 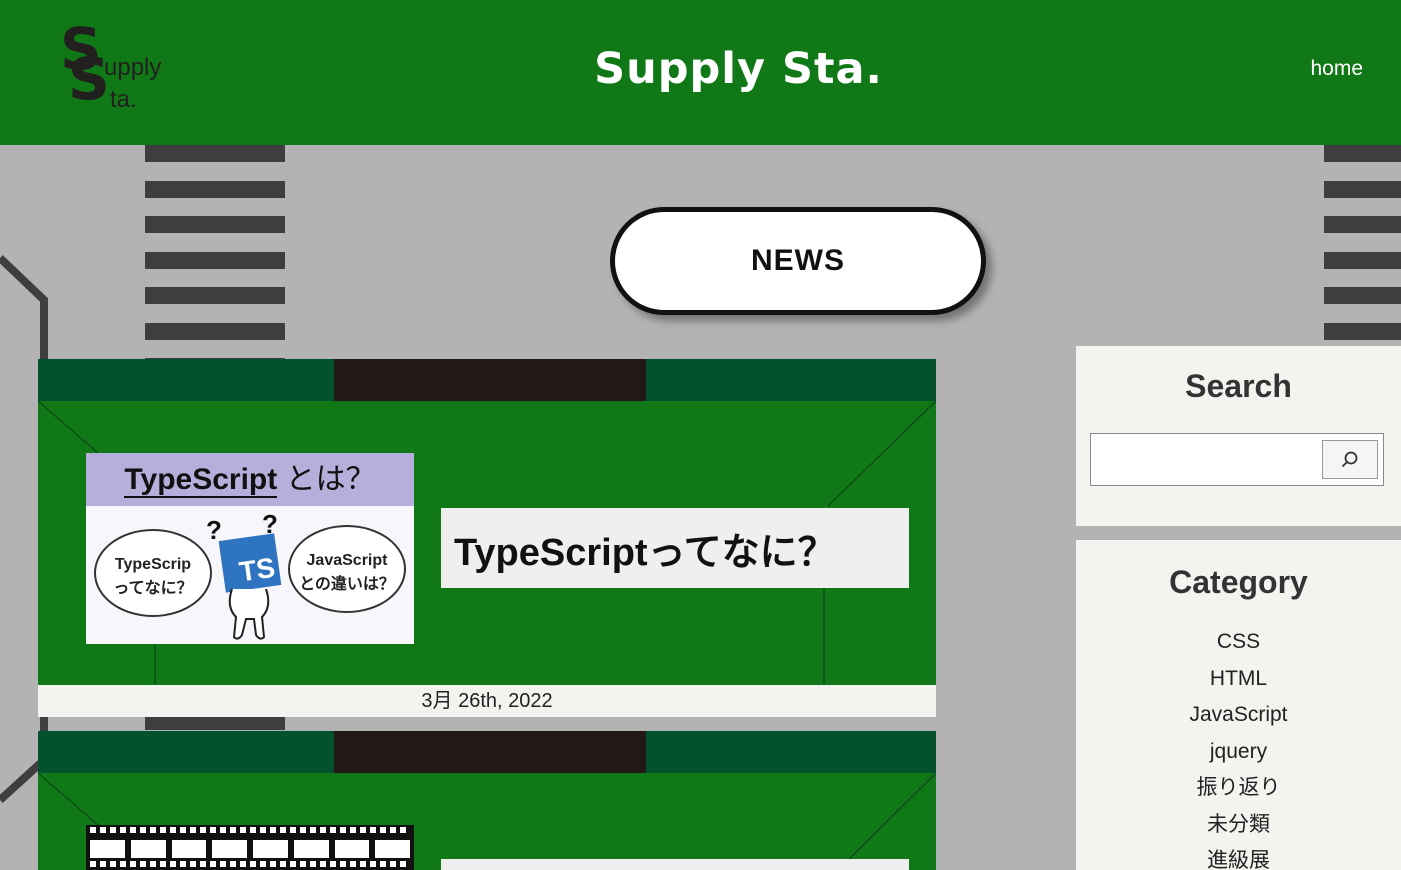 I want to click on search-widget: Search, so click(x=1238, y=436).